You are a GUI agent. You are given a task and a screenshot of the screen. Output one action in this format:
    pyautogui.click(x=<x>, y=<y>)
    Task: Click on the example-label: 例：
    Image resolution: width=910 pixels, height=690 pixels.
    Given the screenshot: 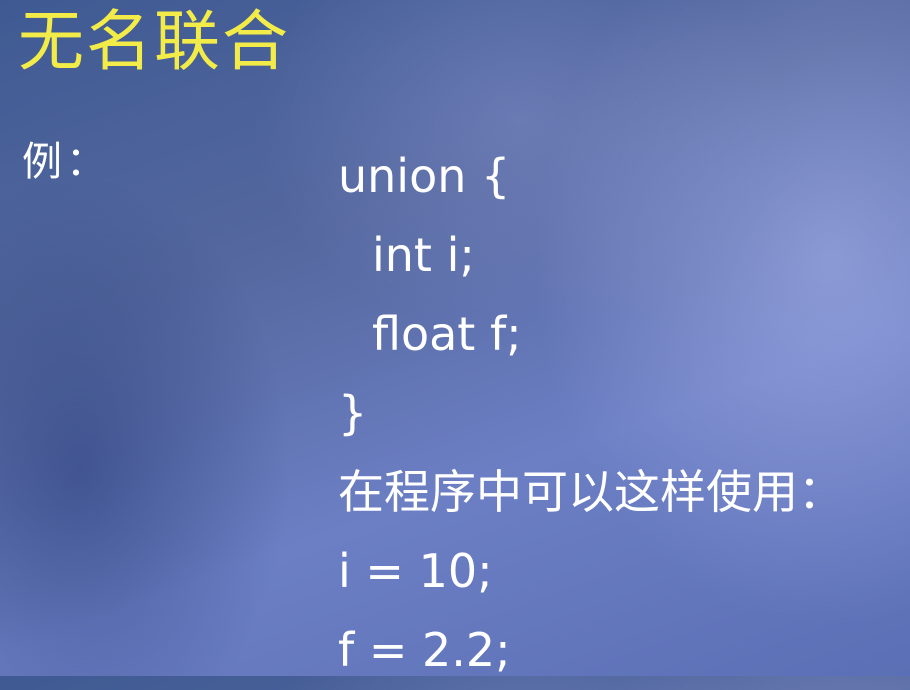 What is the action you would take?
    pyautogui.click(x=66, y=162)
    